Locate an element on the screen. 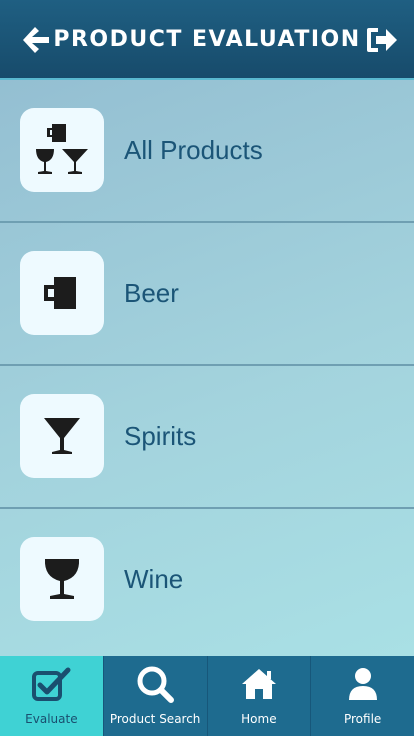 The image size is (414, 736). arrow-left-icon is located at coordinates (36, 40).